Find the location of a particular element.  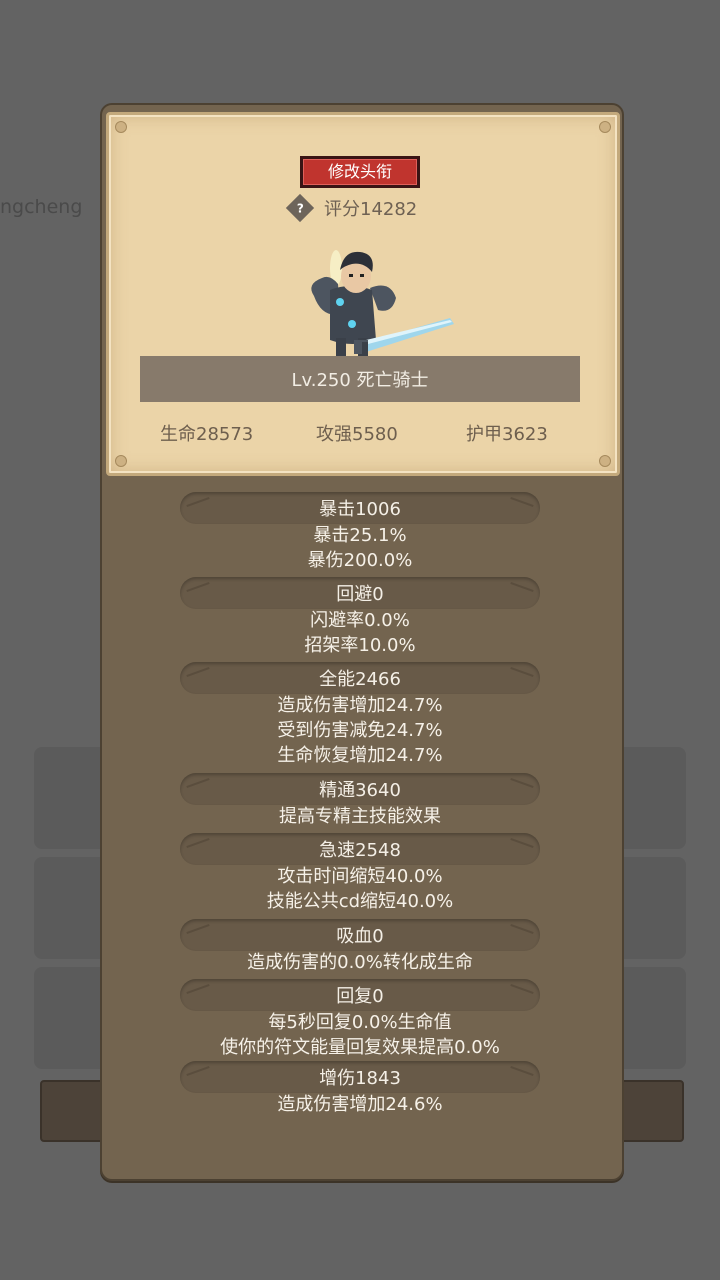

damage-reduction: 受到伤害减免24.7% is located at coordinates (360, 730).